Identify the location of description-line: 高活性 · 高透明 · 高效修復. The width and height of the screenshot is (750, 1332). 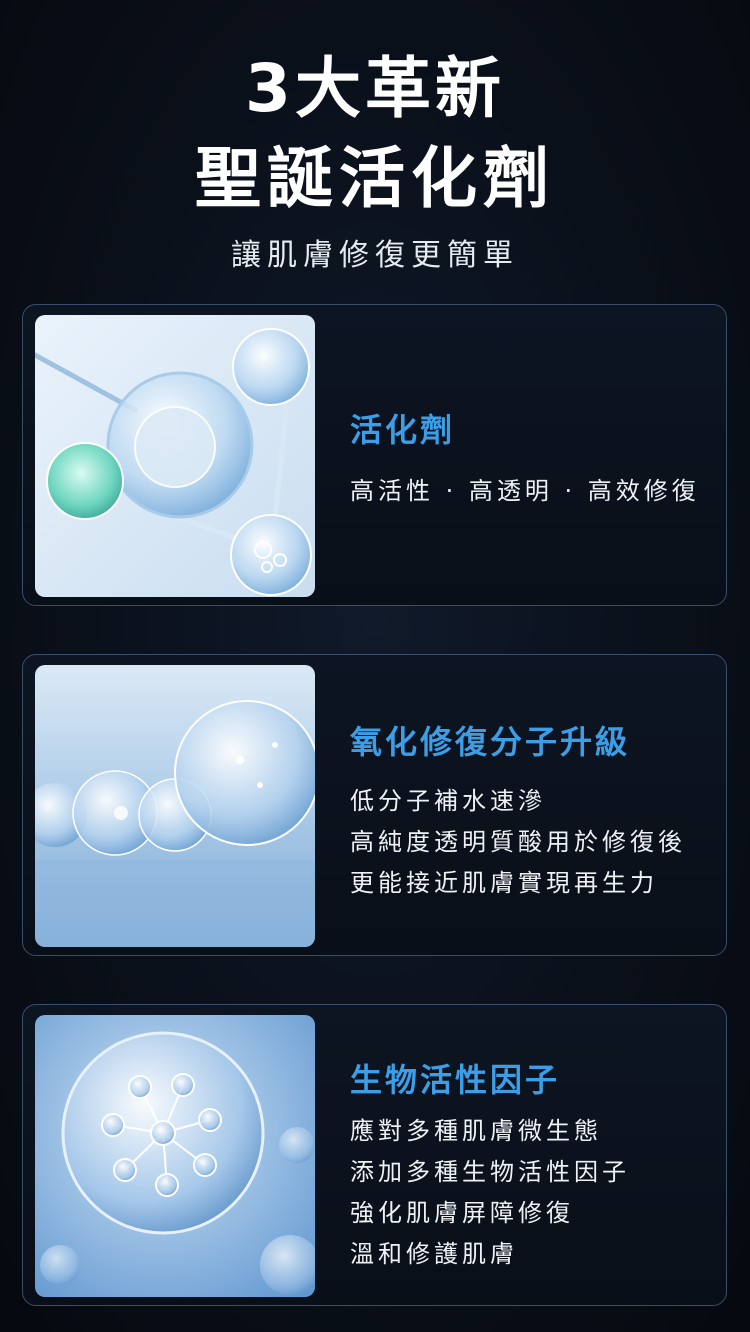
(525, 491).